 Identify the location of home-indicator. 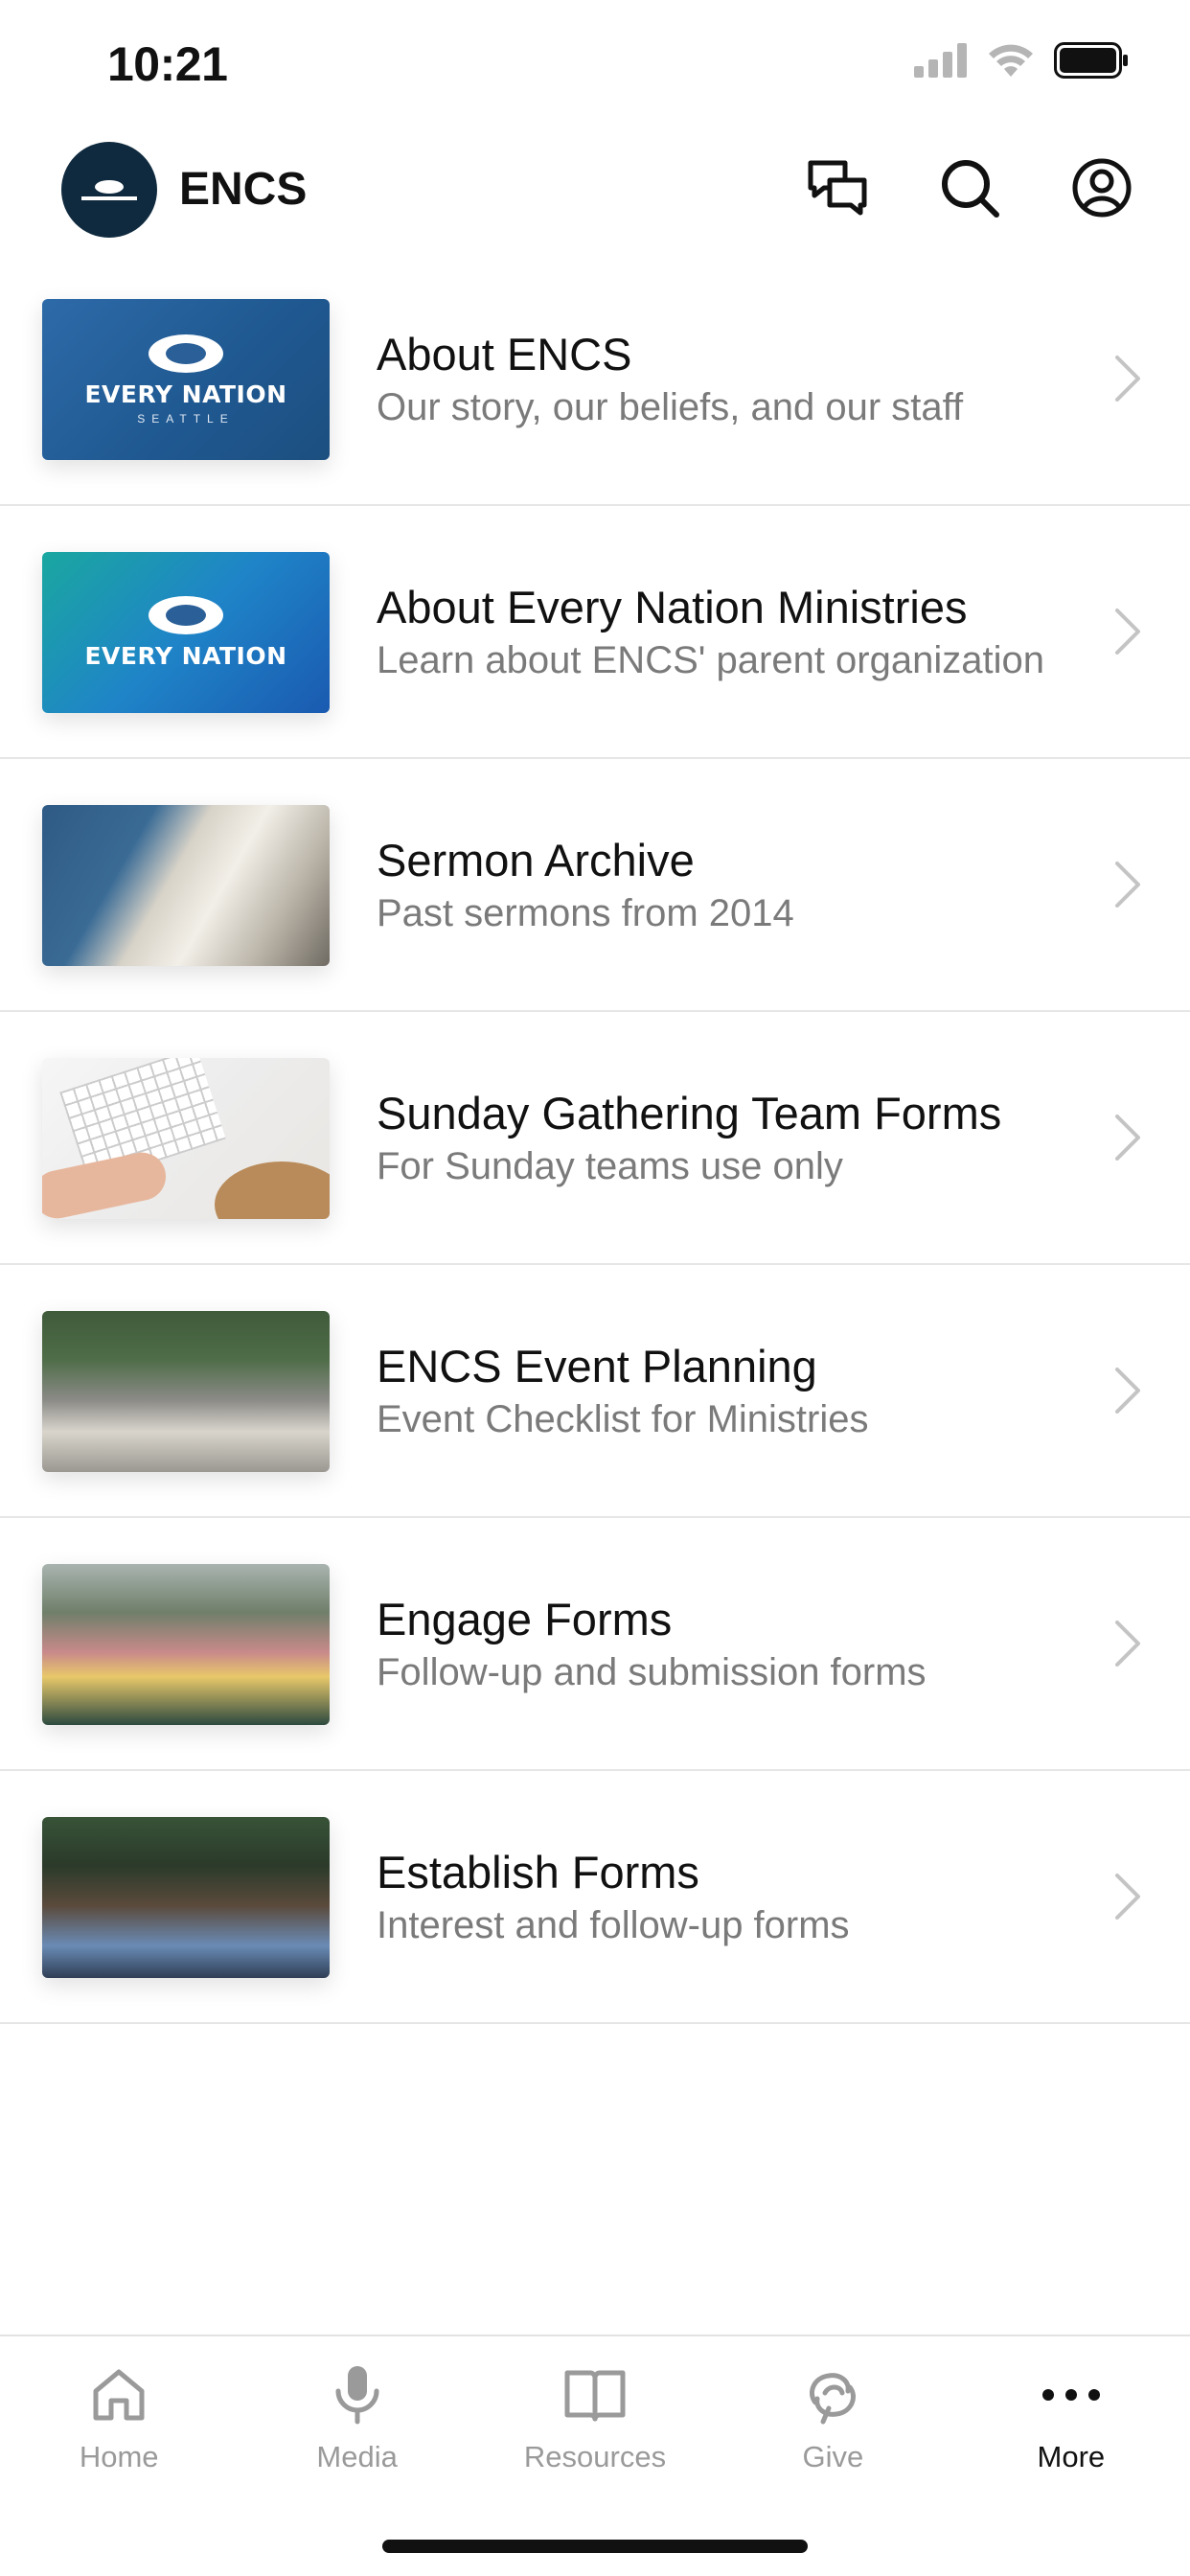
(595, 2546).